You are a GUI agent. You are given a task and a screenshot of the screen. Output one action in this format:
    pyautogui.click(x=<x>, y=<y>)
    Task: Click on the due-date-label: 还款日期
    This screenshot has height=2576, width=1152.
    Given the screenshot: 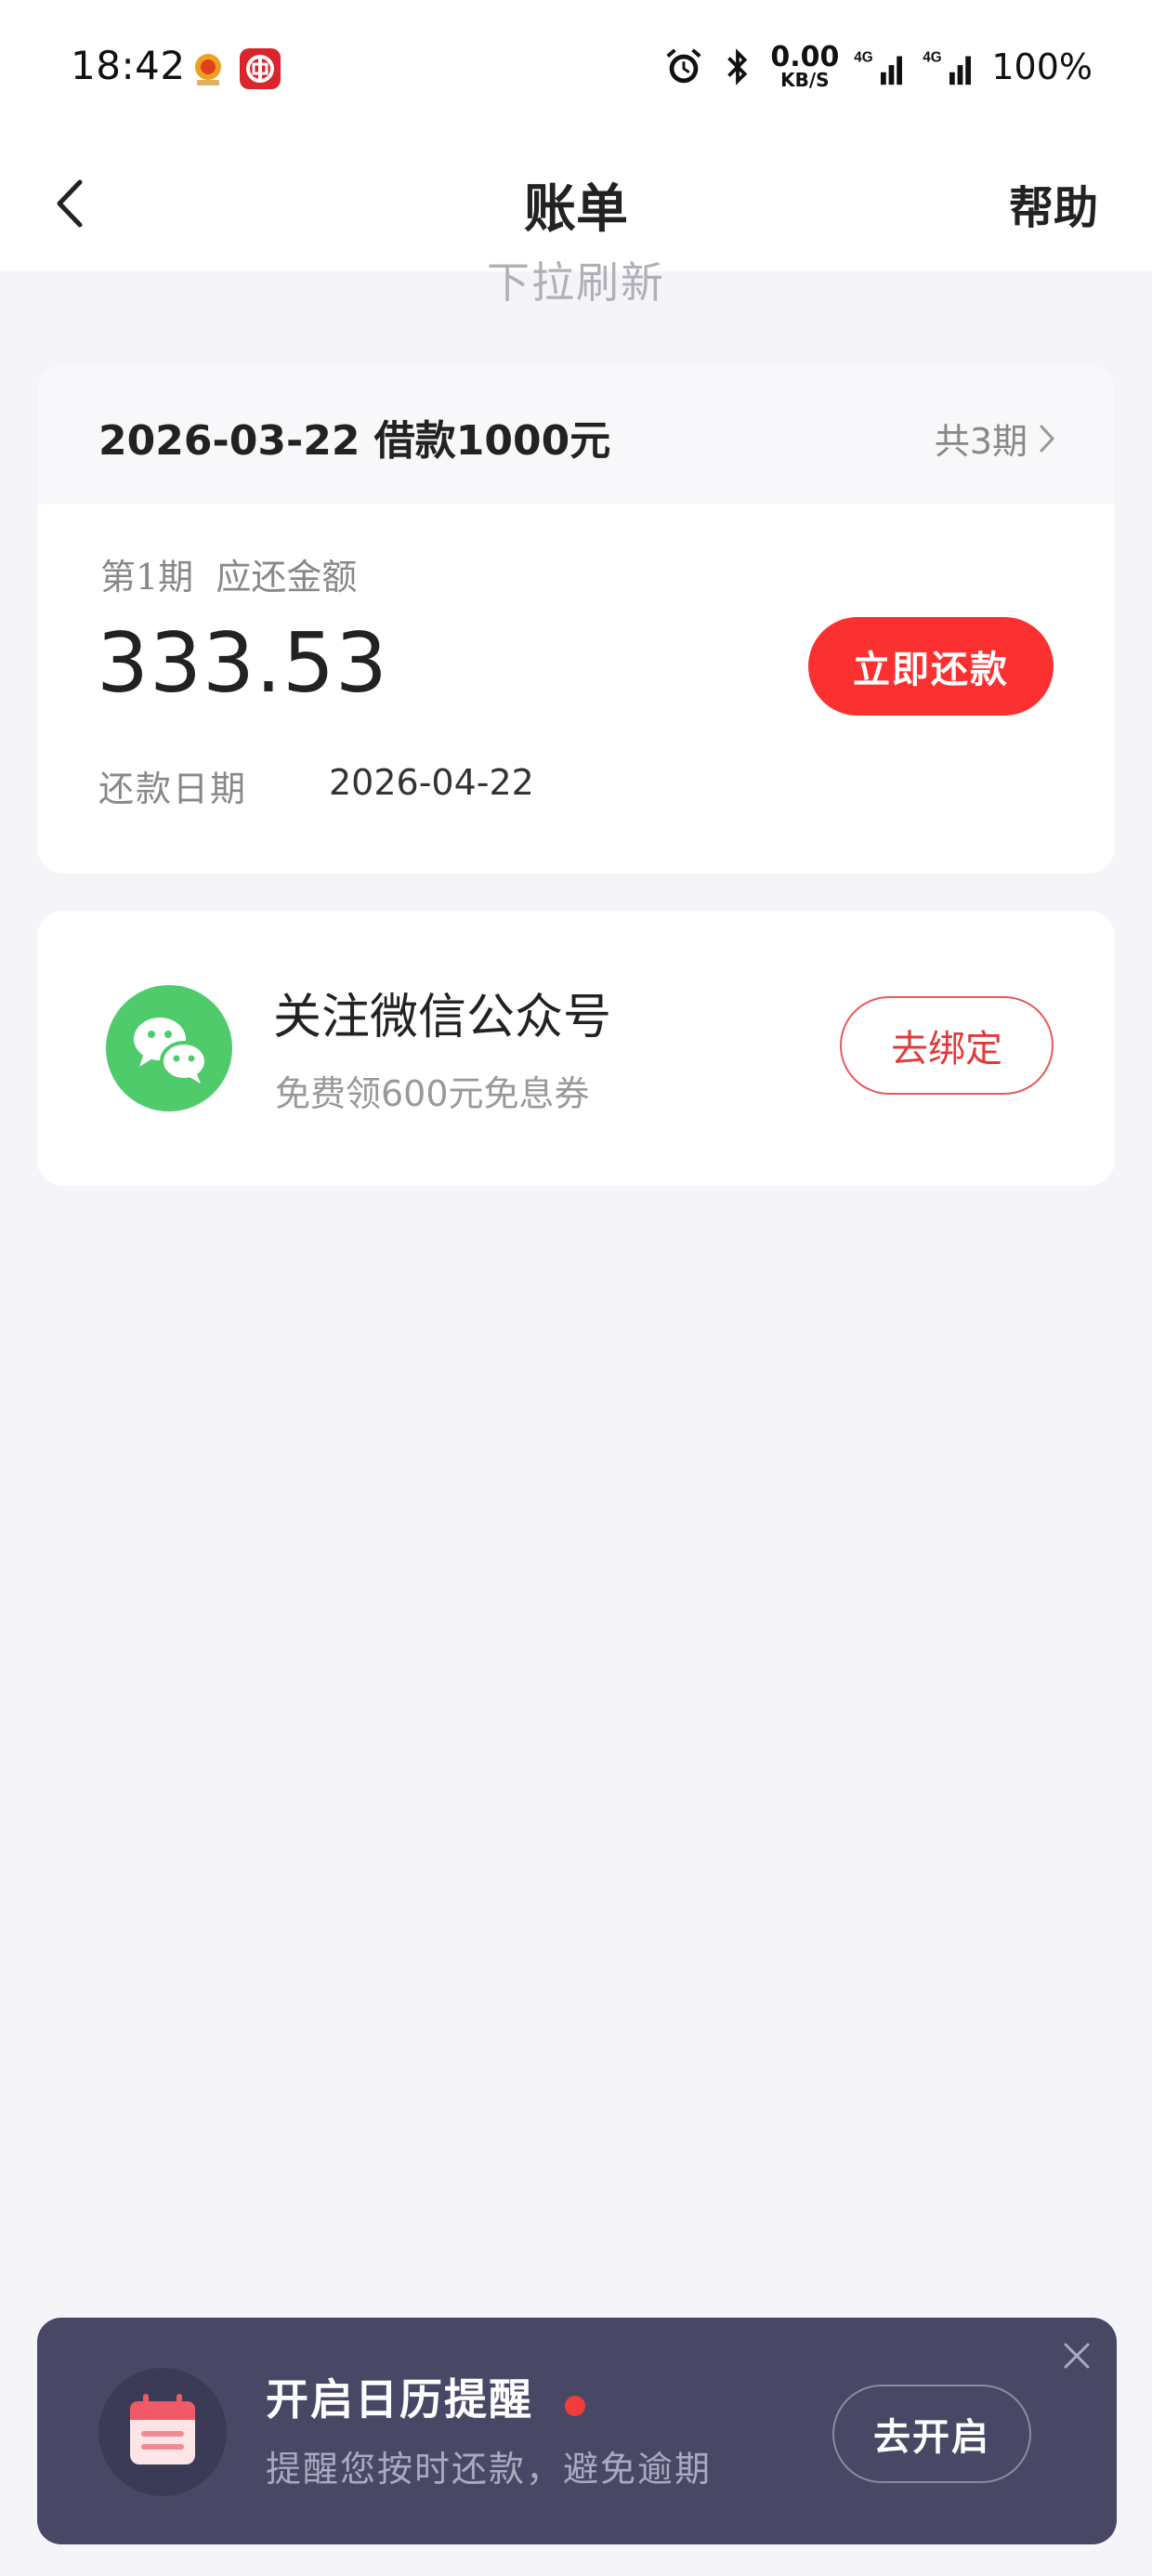 What is the action you would take?
    pyautogui.click(x=173, y=789)
    